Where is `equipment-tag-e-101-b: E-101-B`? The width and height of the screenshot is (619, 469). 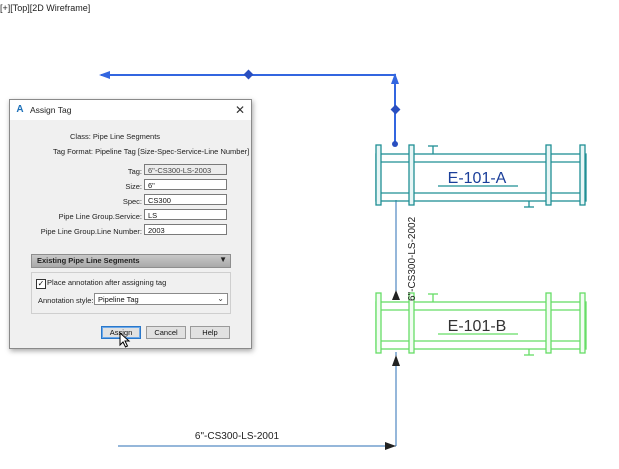 equipment-tag-e-101-b: E-101-B is located at coordinates (477, 326).